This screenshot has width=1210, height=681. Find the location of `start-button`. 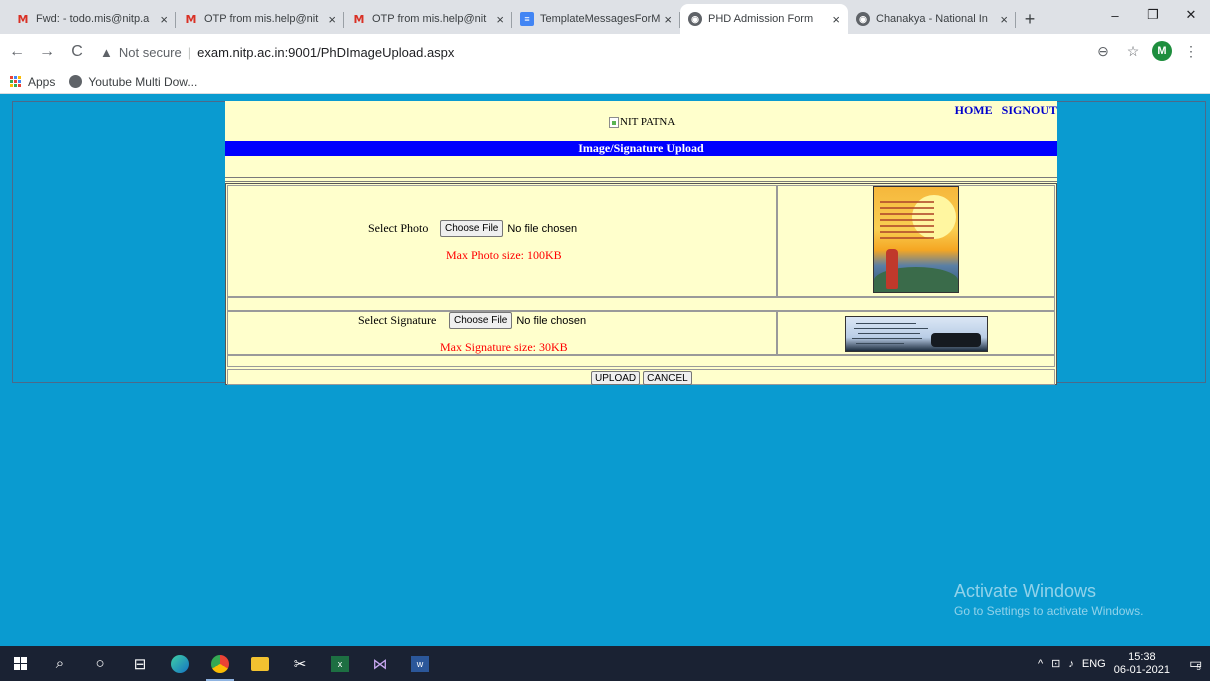

start-button is located at coordinates (20, 663).